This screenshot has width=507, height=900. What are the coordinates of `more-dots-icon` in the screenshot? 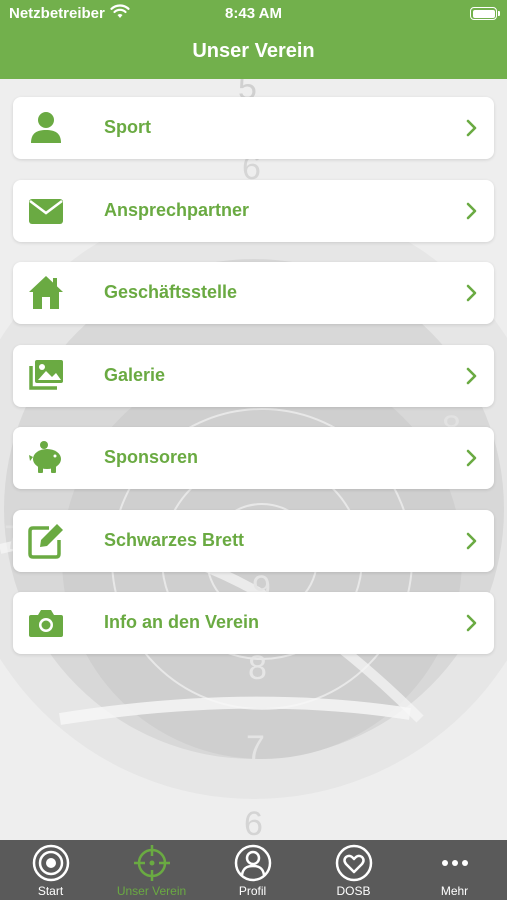 It's located at (455, 863).